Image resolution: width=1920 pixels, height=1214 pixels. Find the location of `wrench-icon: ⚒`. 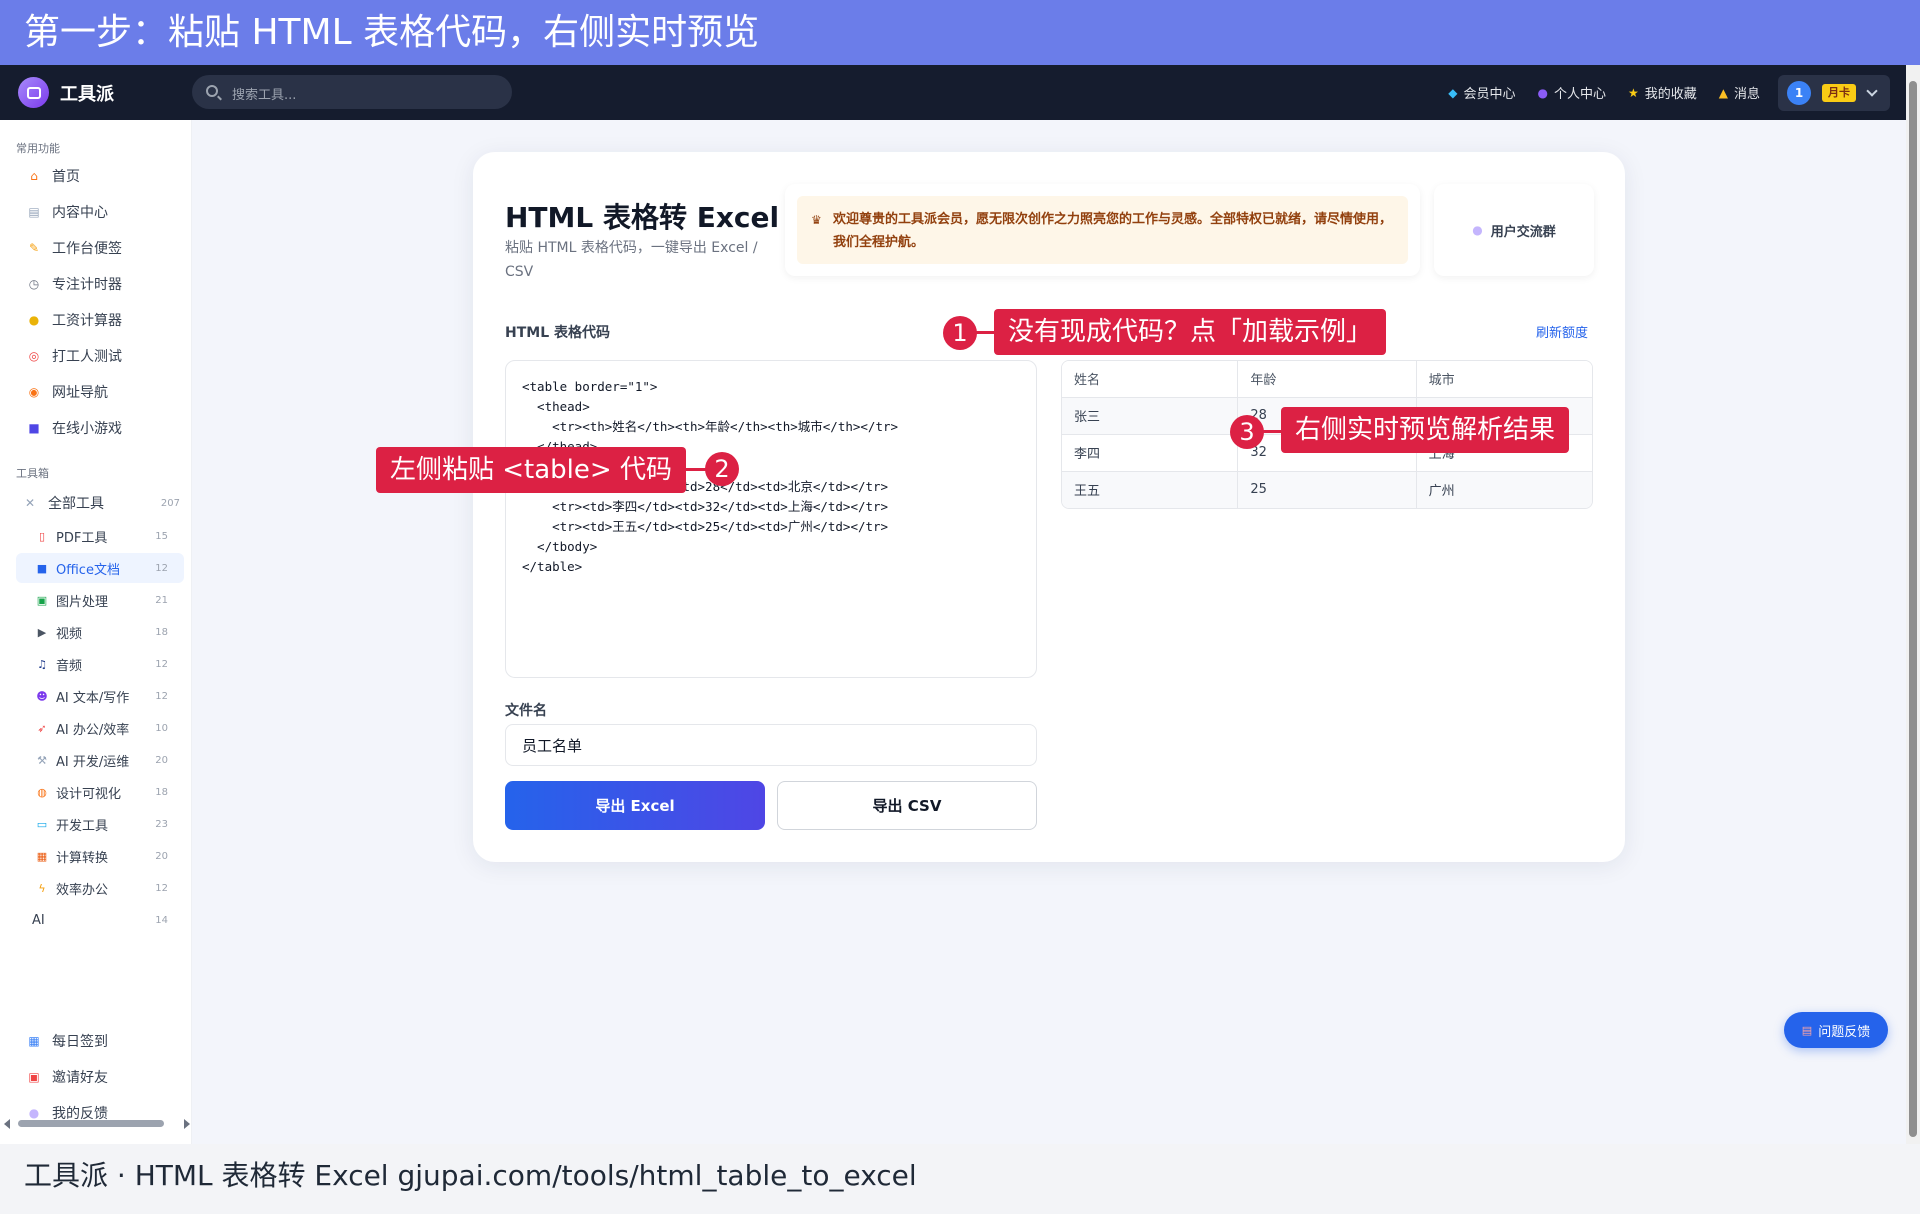

wrench-icon: ⚒ is located at coordinates (42, 760).